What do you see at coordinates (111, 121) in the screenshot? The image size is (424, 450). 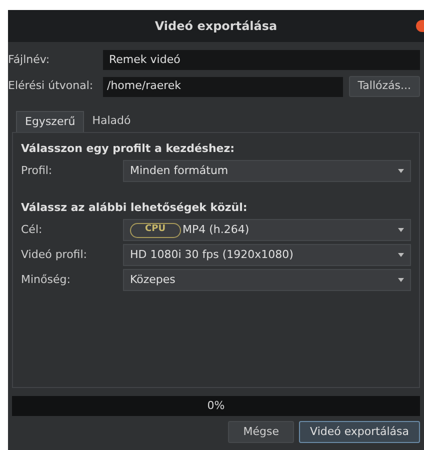 I see `tab: Haladó` at bounding box center [111, 121].